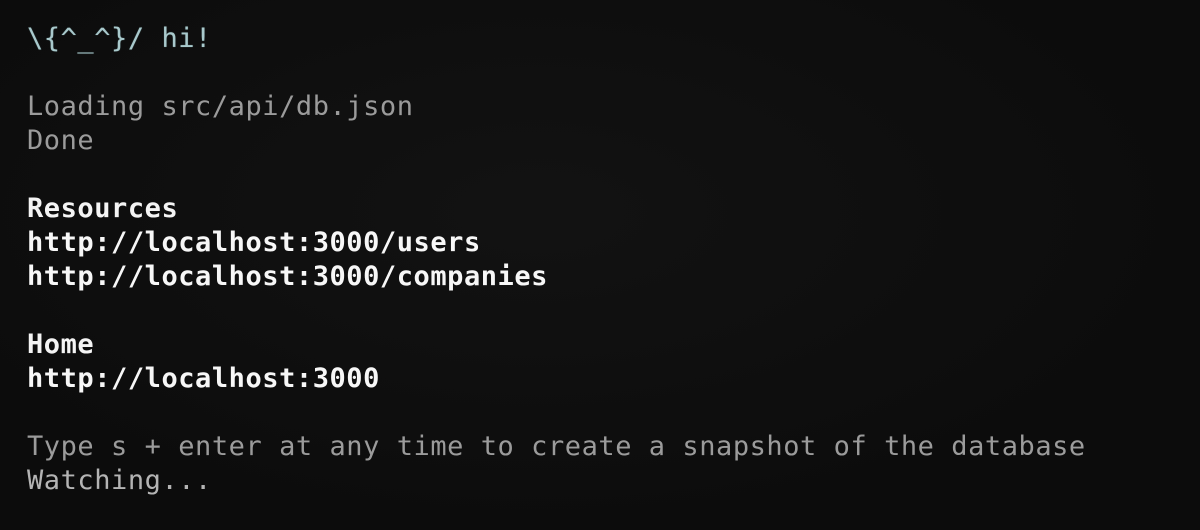  Describe the element at coordinates (103, 208) in the screenshot. I see `terminal-line-resources-heading: Resources` at that location.